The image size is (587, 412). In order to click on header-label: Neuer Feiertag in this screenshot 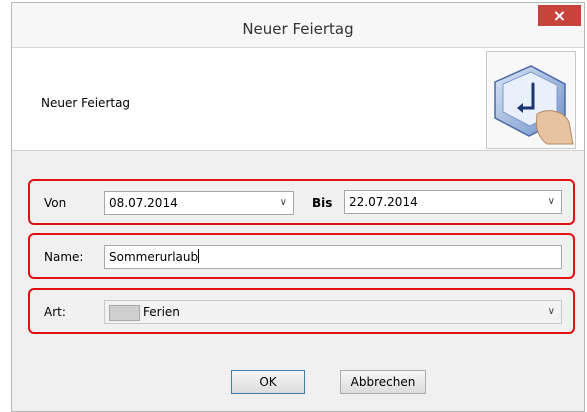, I will do `click(86, 103)`.